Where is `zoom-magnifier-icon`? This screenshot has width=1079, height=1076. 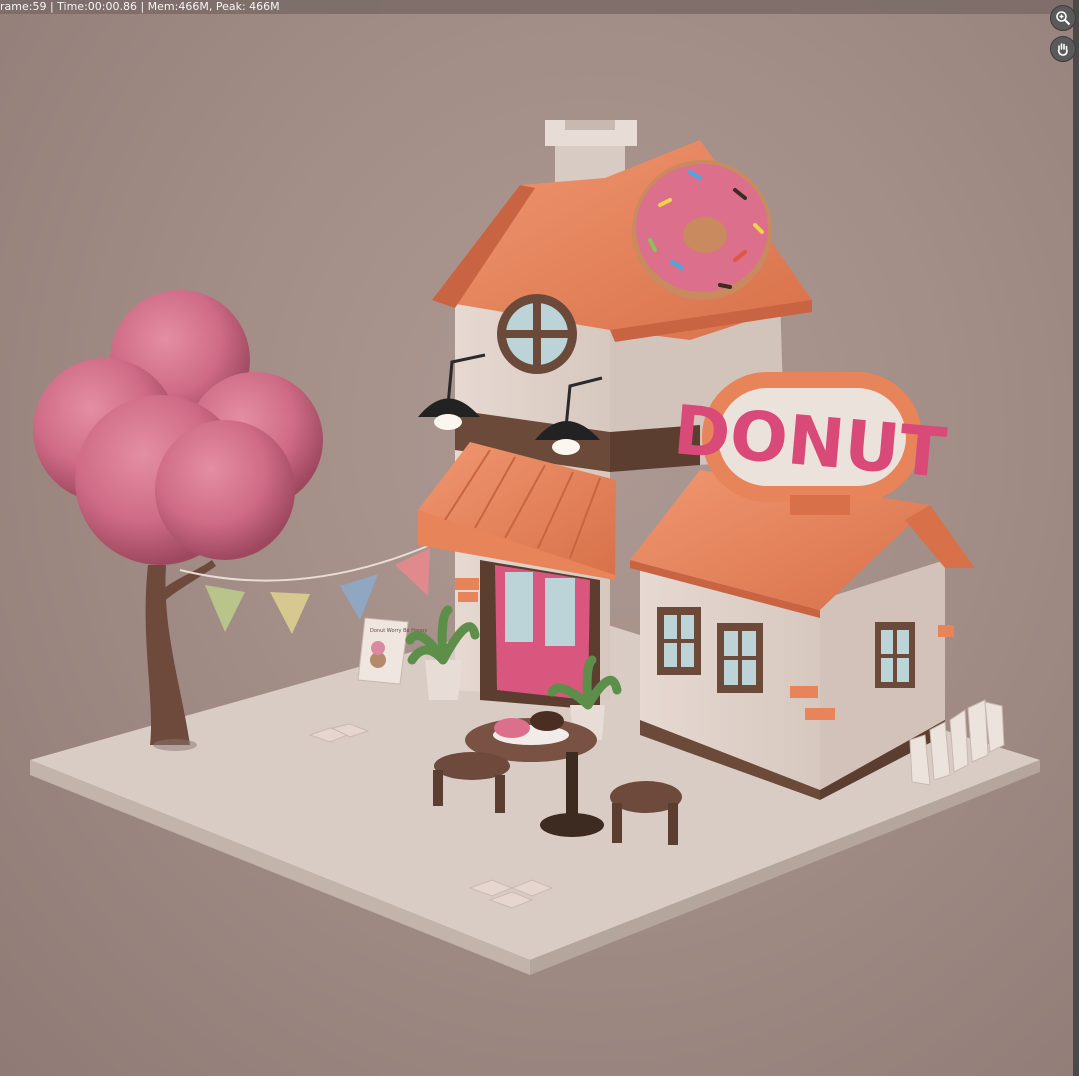 zoom-magnifier-icon is located at coordinates (1063, 18).